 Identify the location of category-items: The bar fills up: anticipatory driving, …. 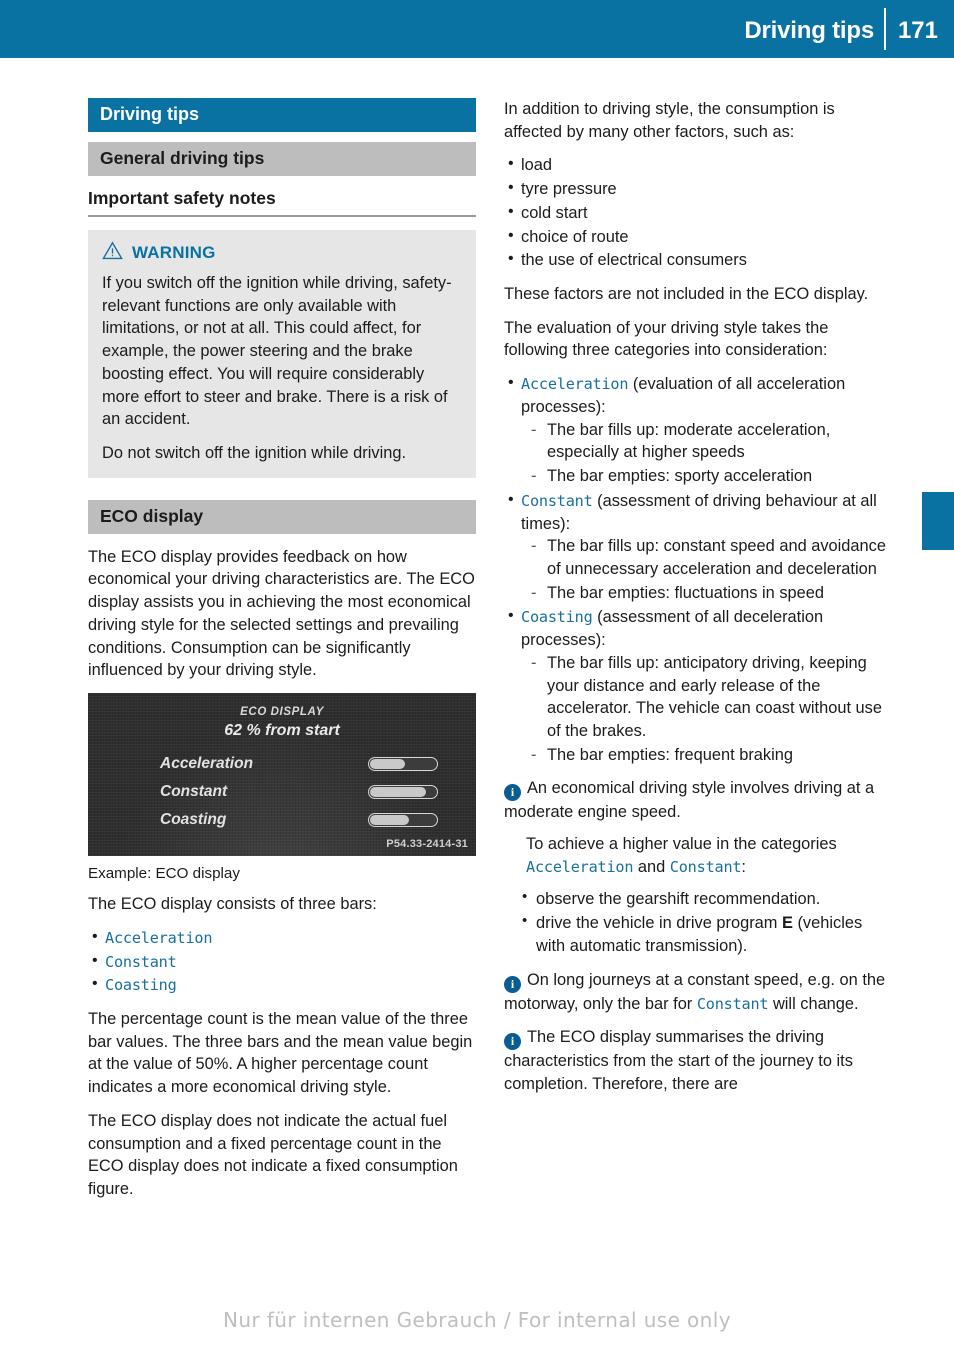
(706, 709).